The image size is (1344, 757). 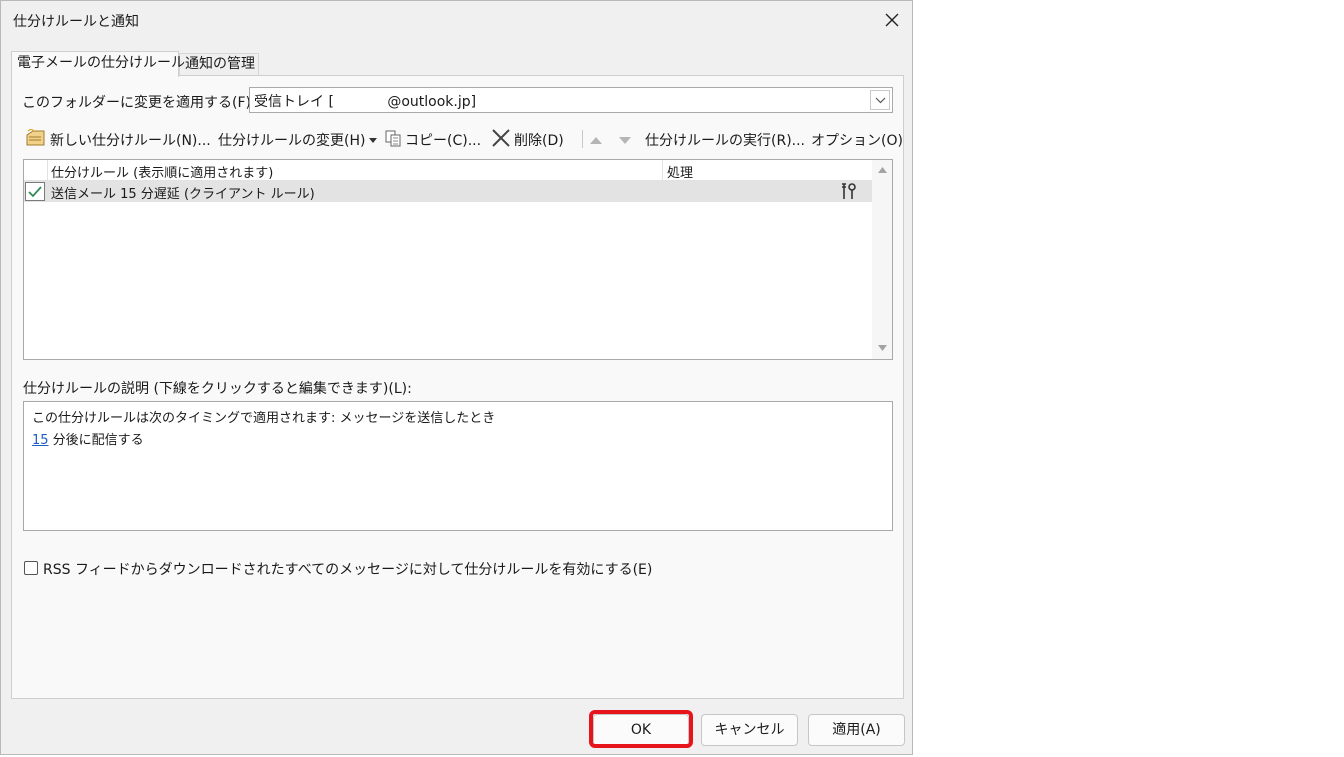 I want to click on client-rule-tools-icon, so click(x=849, y=193).